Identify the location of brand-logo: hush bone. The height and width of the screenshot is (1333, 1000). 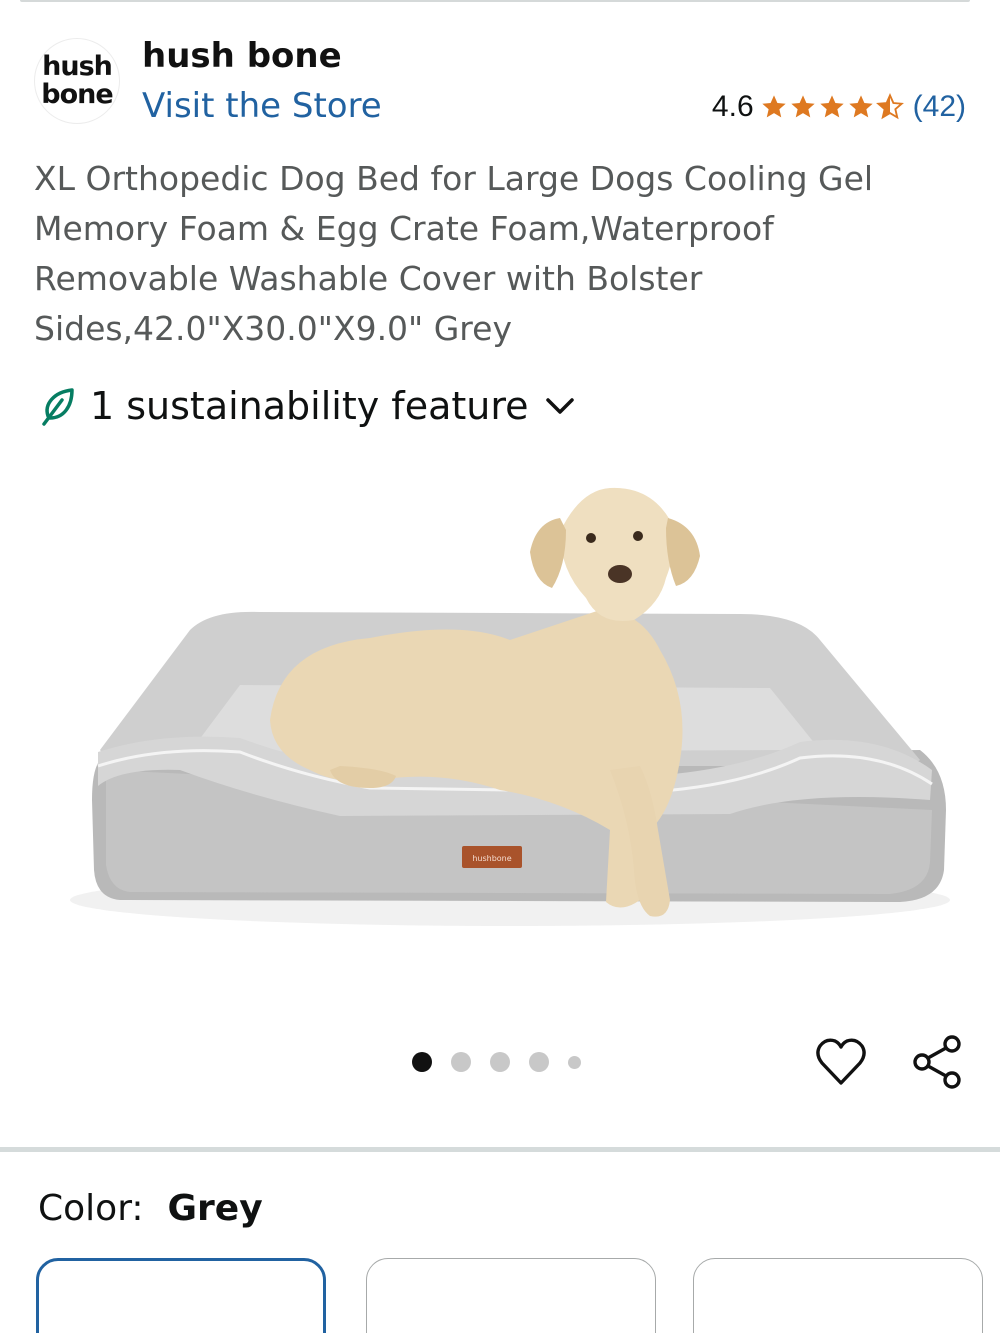
(77, 81).